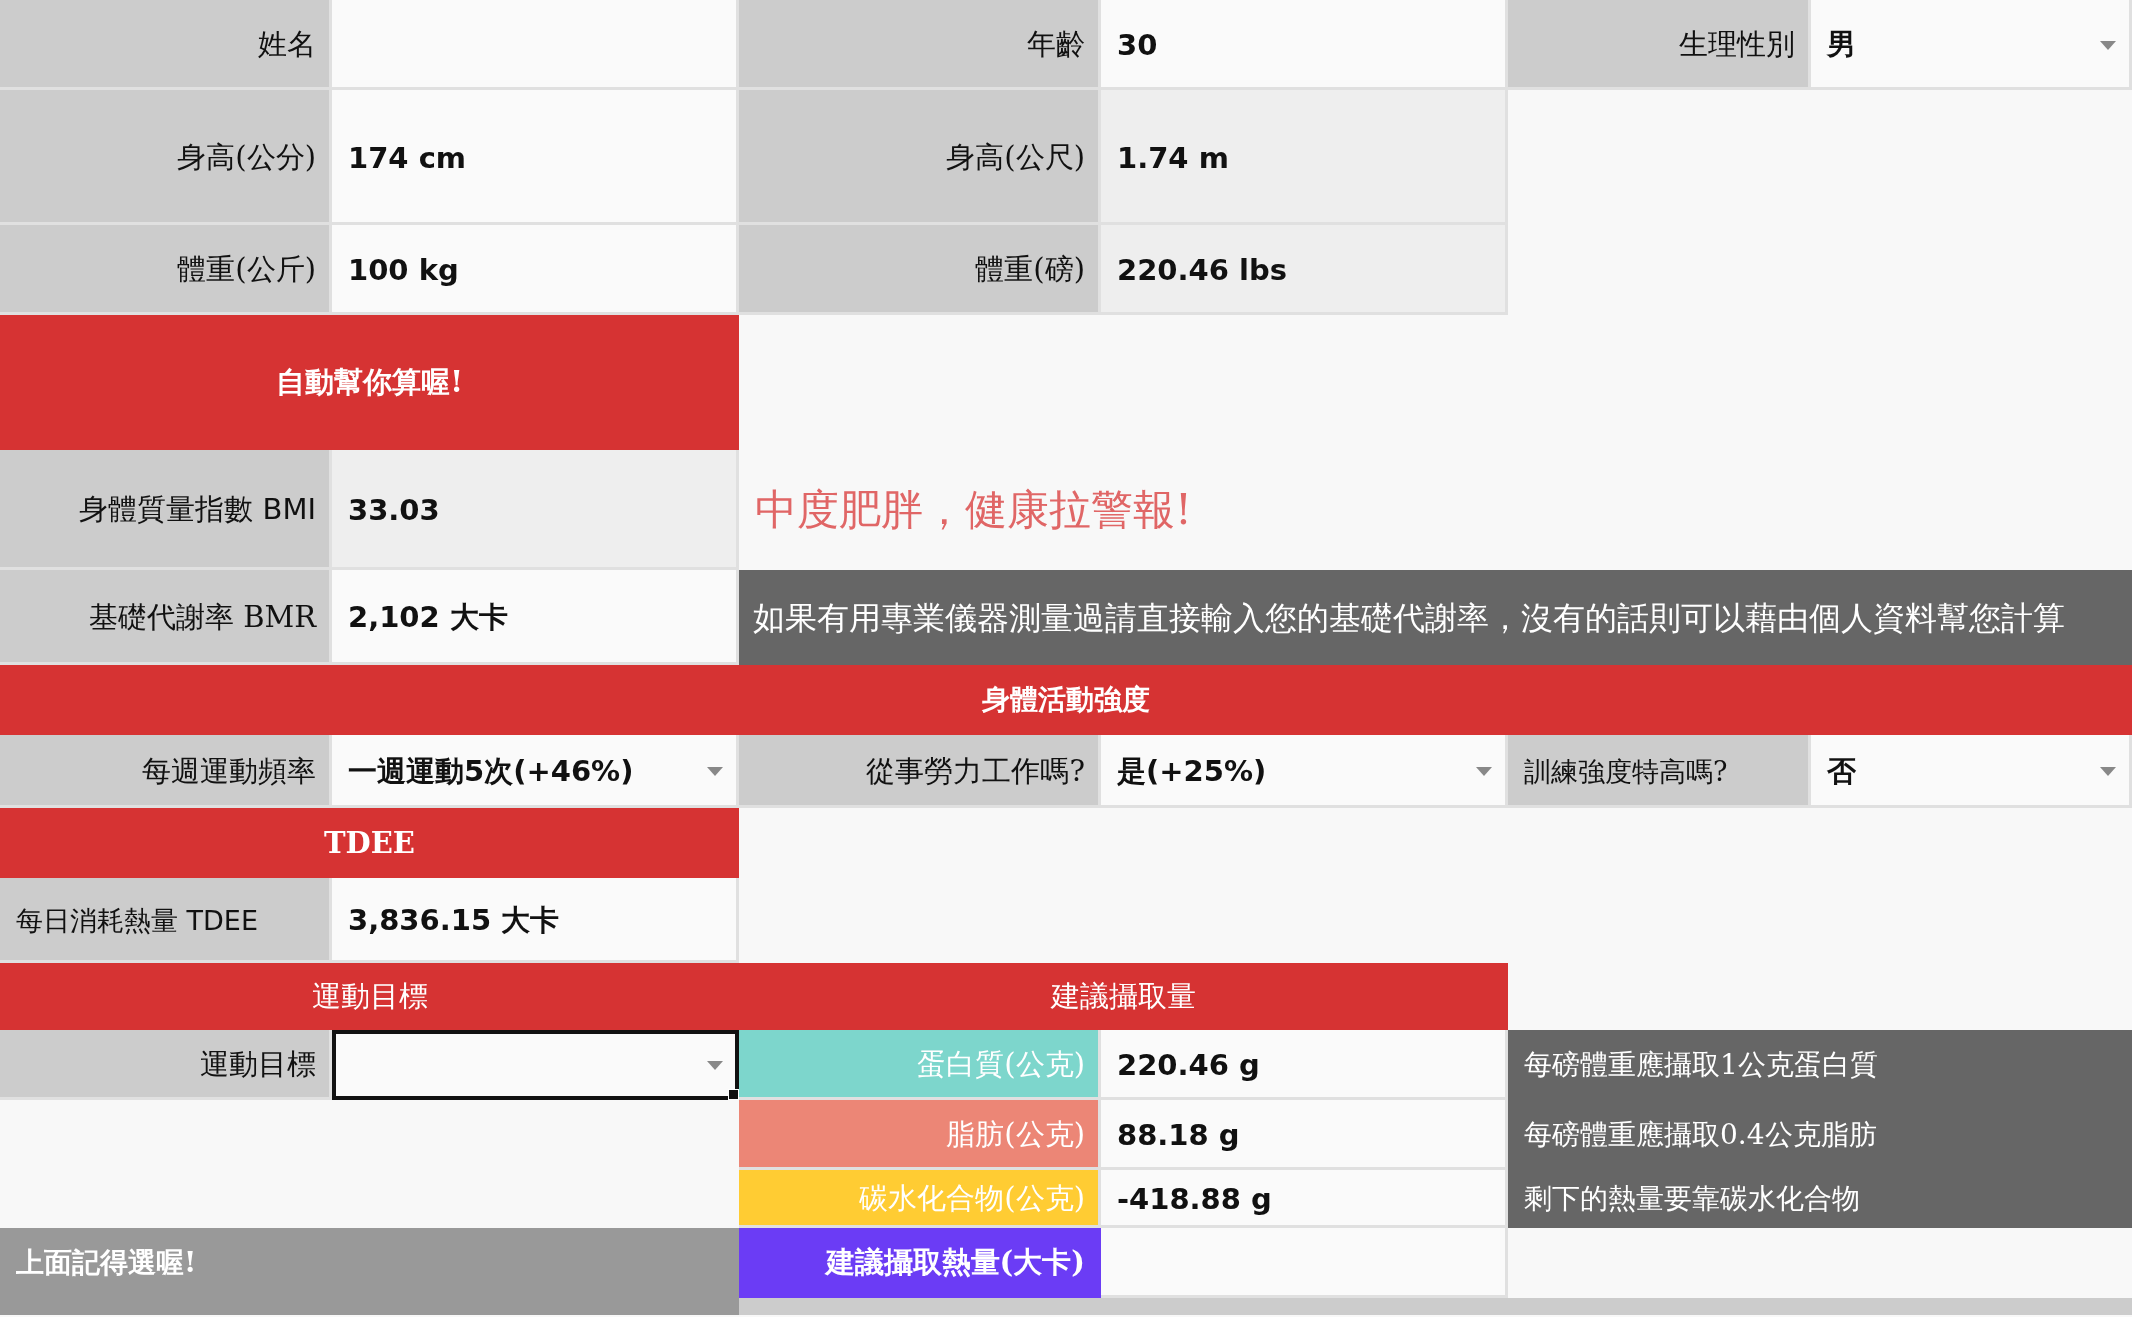 The image size is (2132, 1317). Describe the element at coordinates (535, 45) in the screenshot. I see `input-field` at that location.